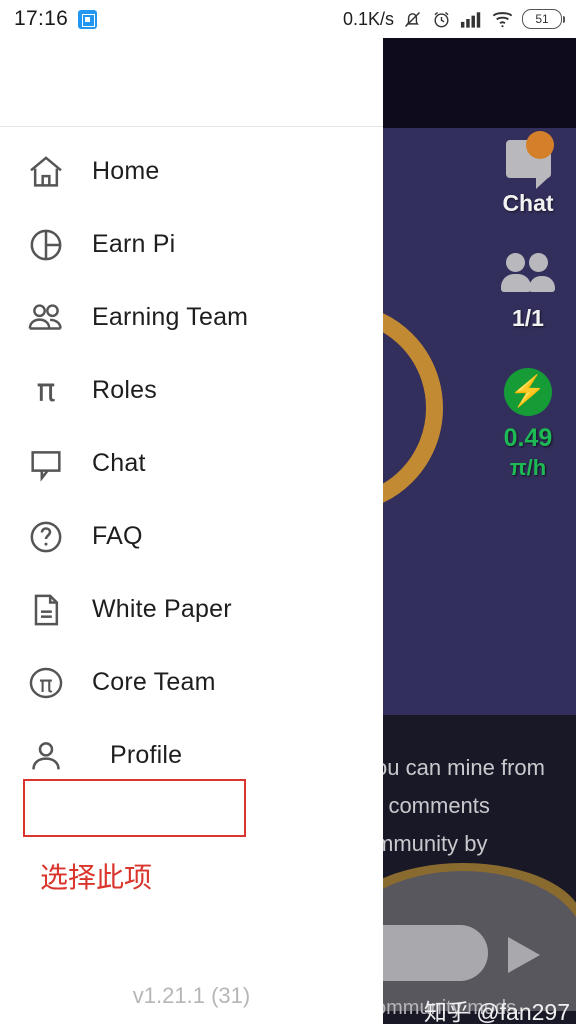 Image resolution: width=576 pixels, height=1024 pixels. I want to click on menu-item-home: Home, so click(191, 171).